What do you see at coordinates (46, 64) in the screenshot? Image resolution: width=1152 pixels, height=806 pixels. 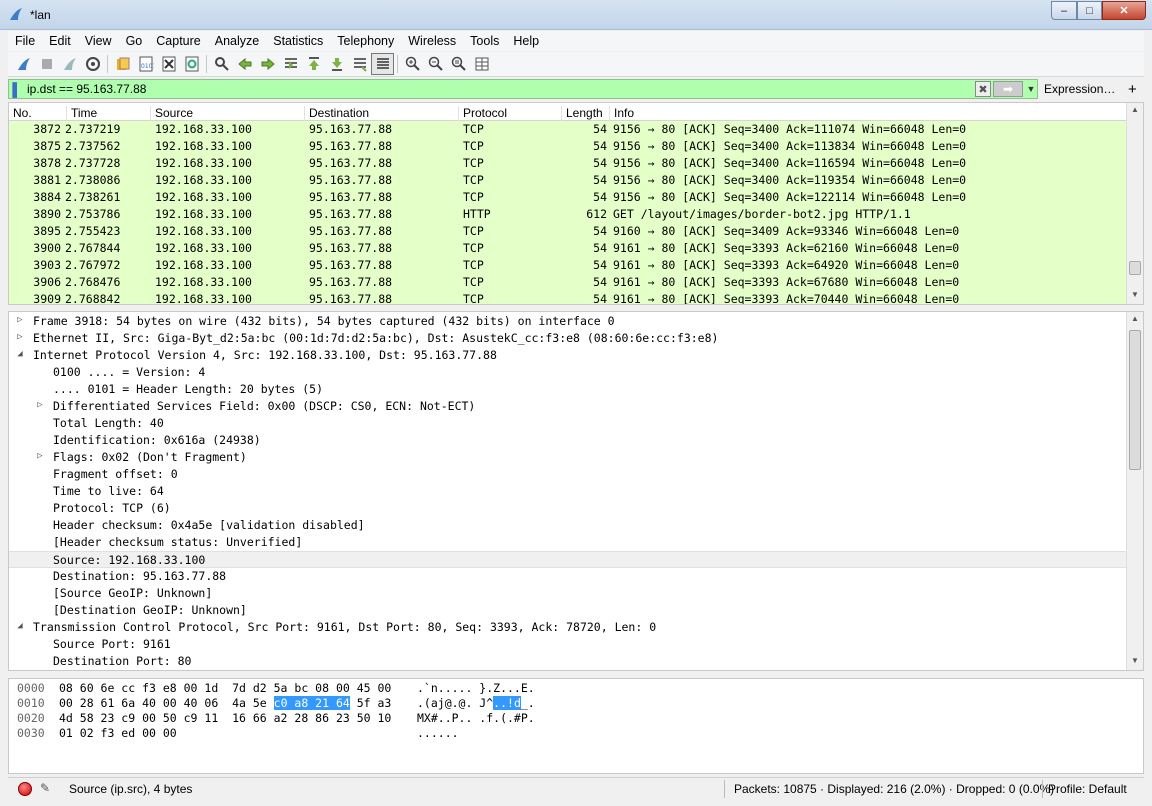 I see `stop-capture-icon` at bounding box center [46, 64].